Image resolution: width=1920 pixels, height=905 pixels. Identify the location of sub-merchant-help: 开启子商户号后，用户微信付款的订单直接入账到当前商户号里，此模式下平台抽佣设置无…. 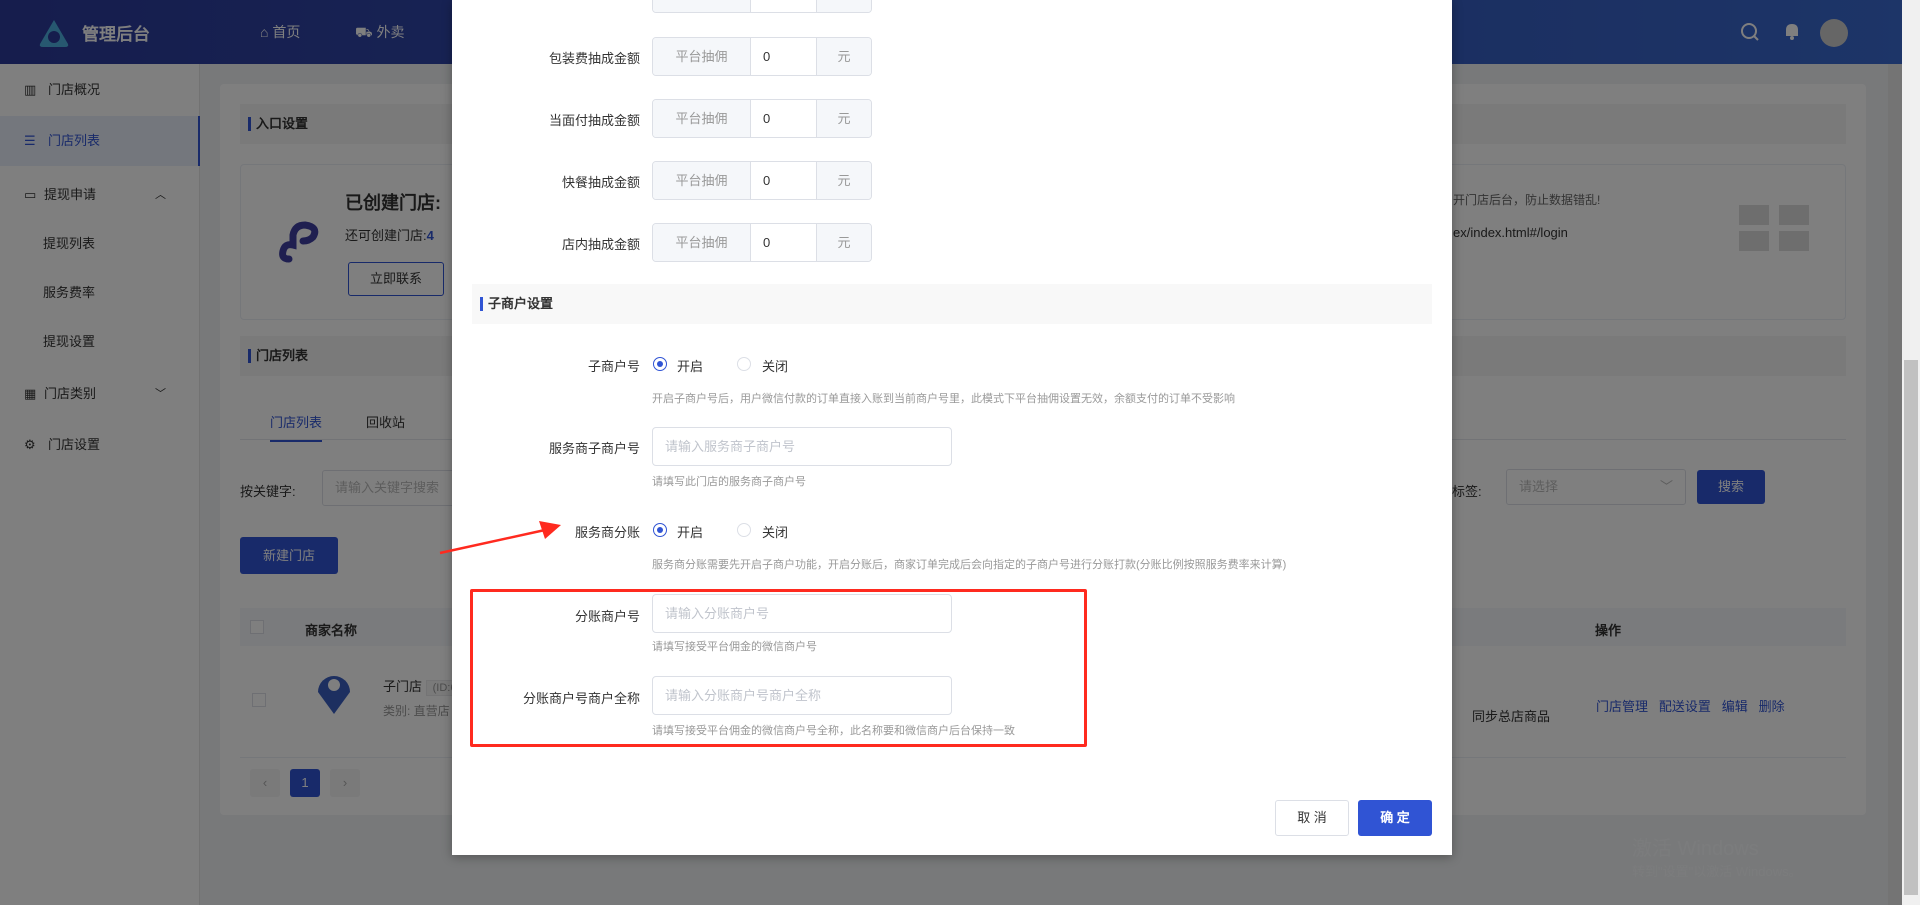
(943, 399).